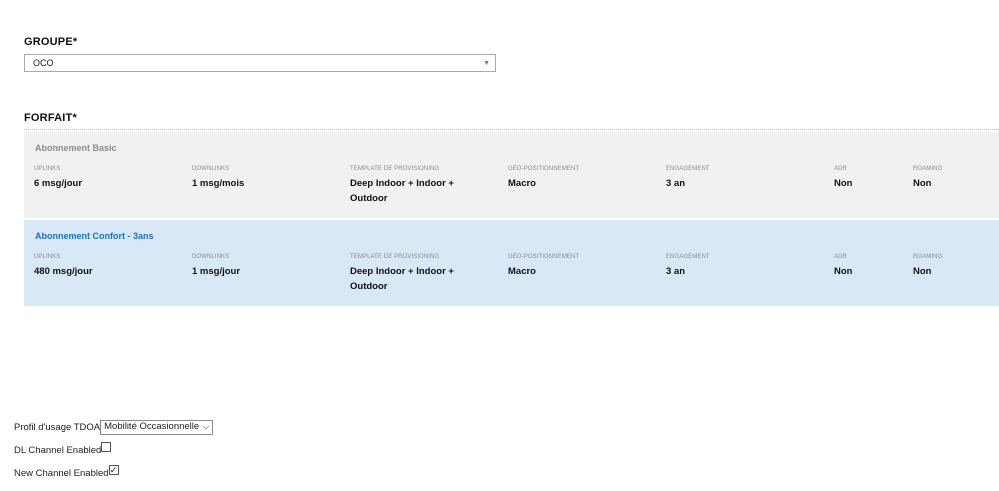  What do you see at coordinates (57, 428) in the screenshot?
I see `tdoa-label: Profil d'usage TDOA` at bounding box center [57, 428].